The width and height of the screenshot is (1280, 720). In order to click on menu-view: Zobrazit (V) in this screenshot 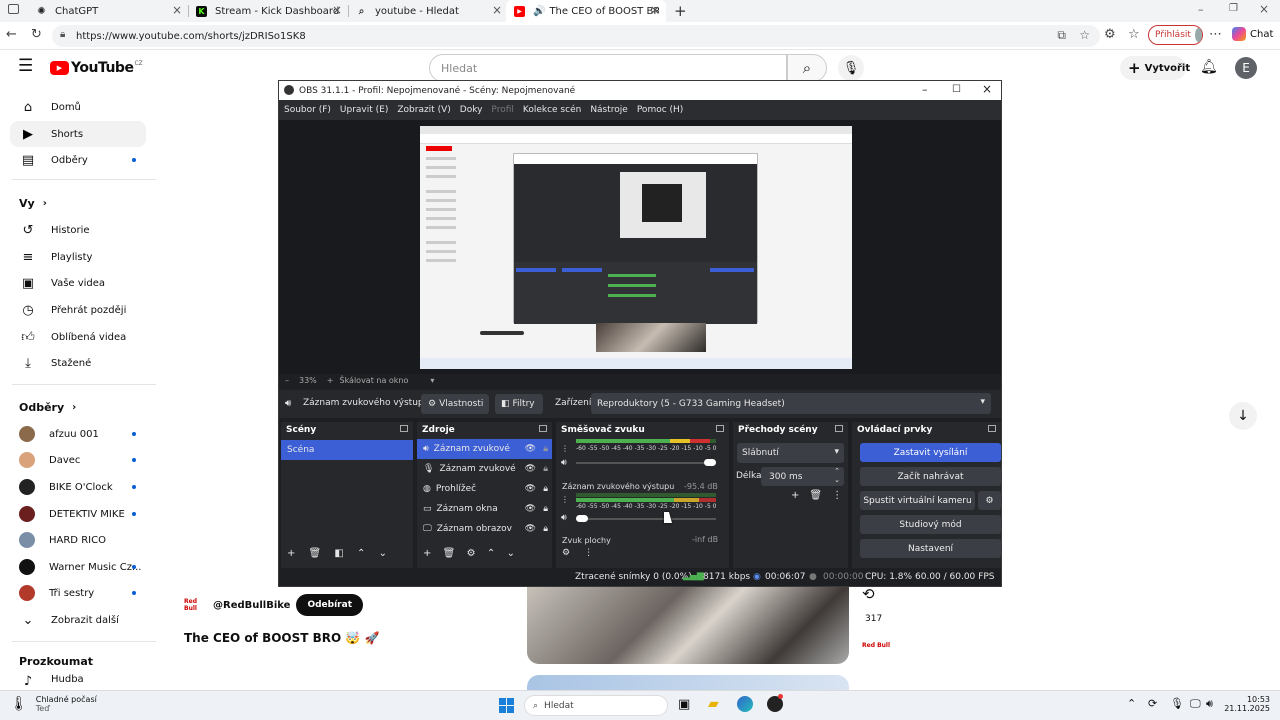, I will do `click(423, 110)`.